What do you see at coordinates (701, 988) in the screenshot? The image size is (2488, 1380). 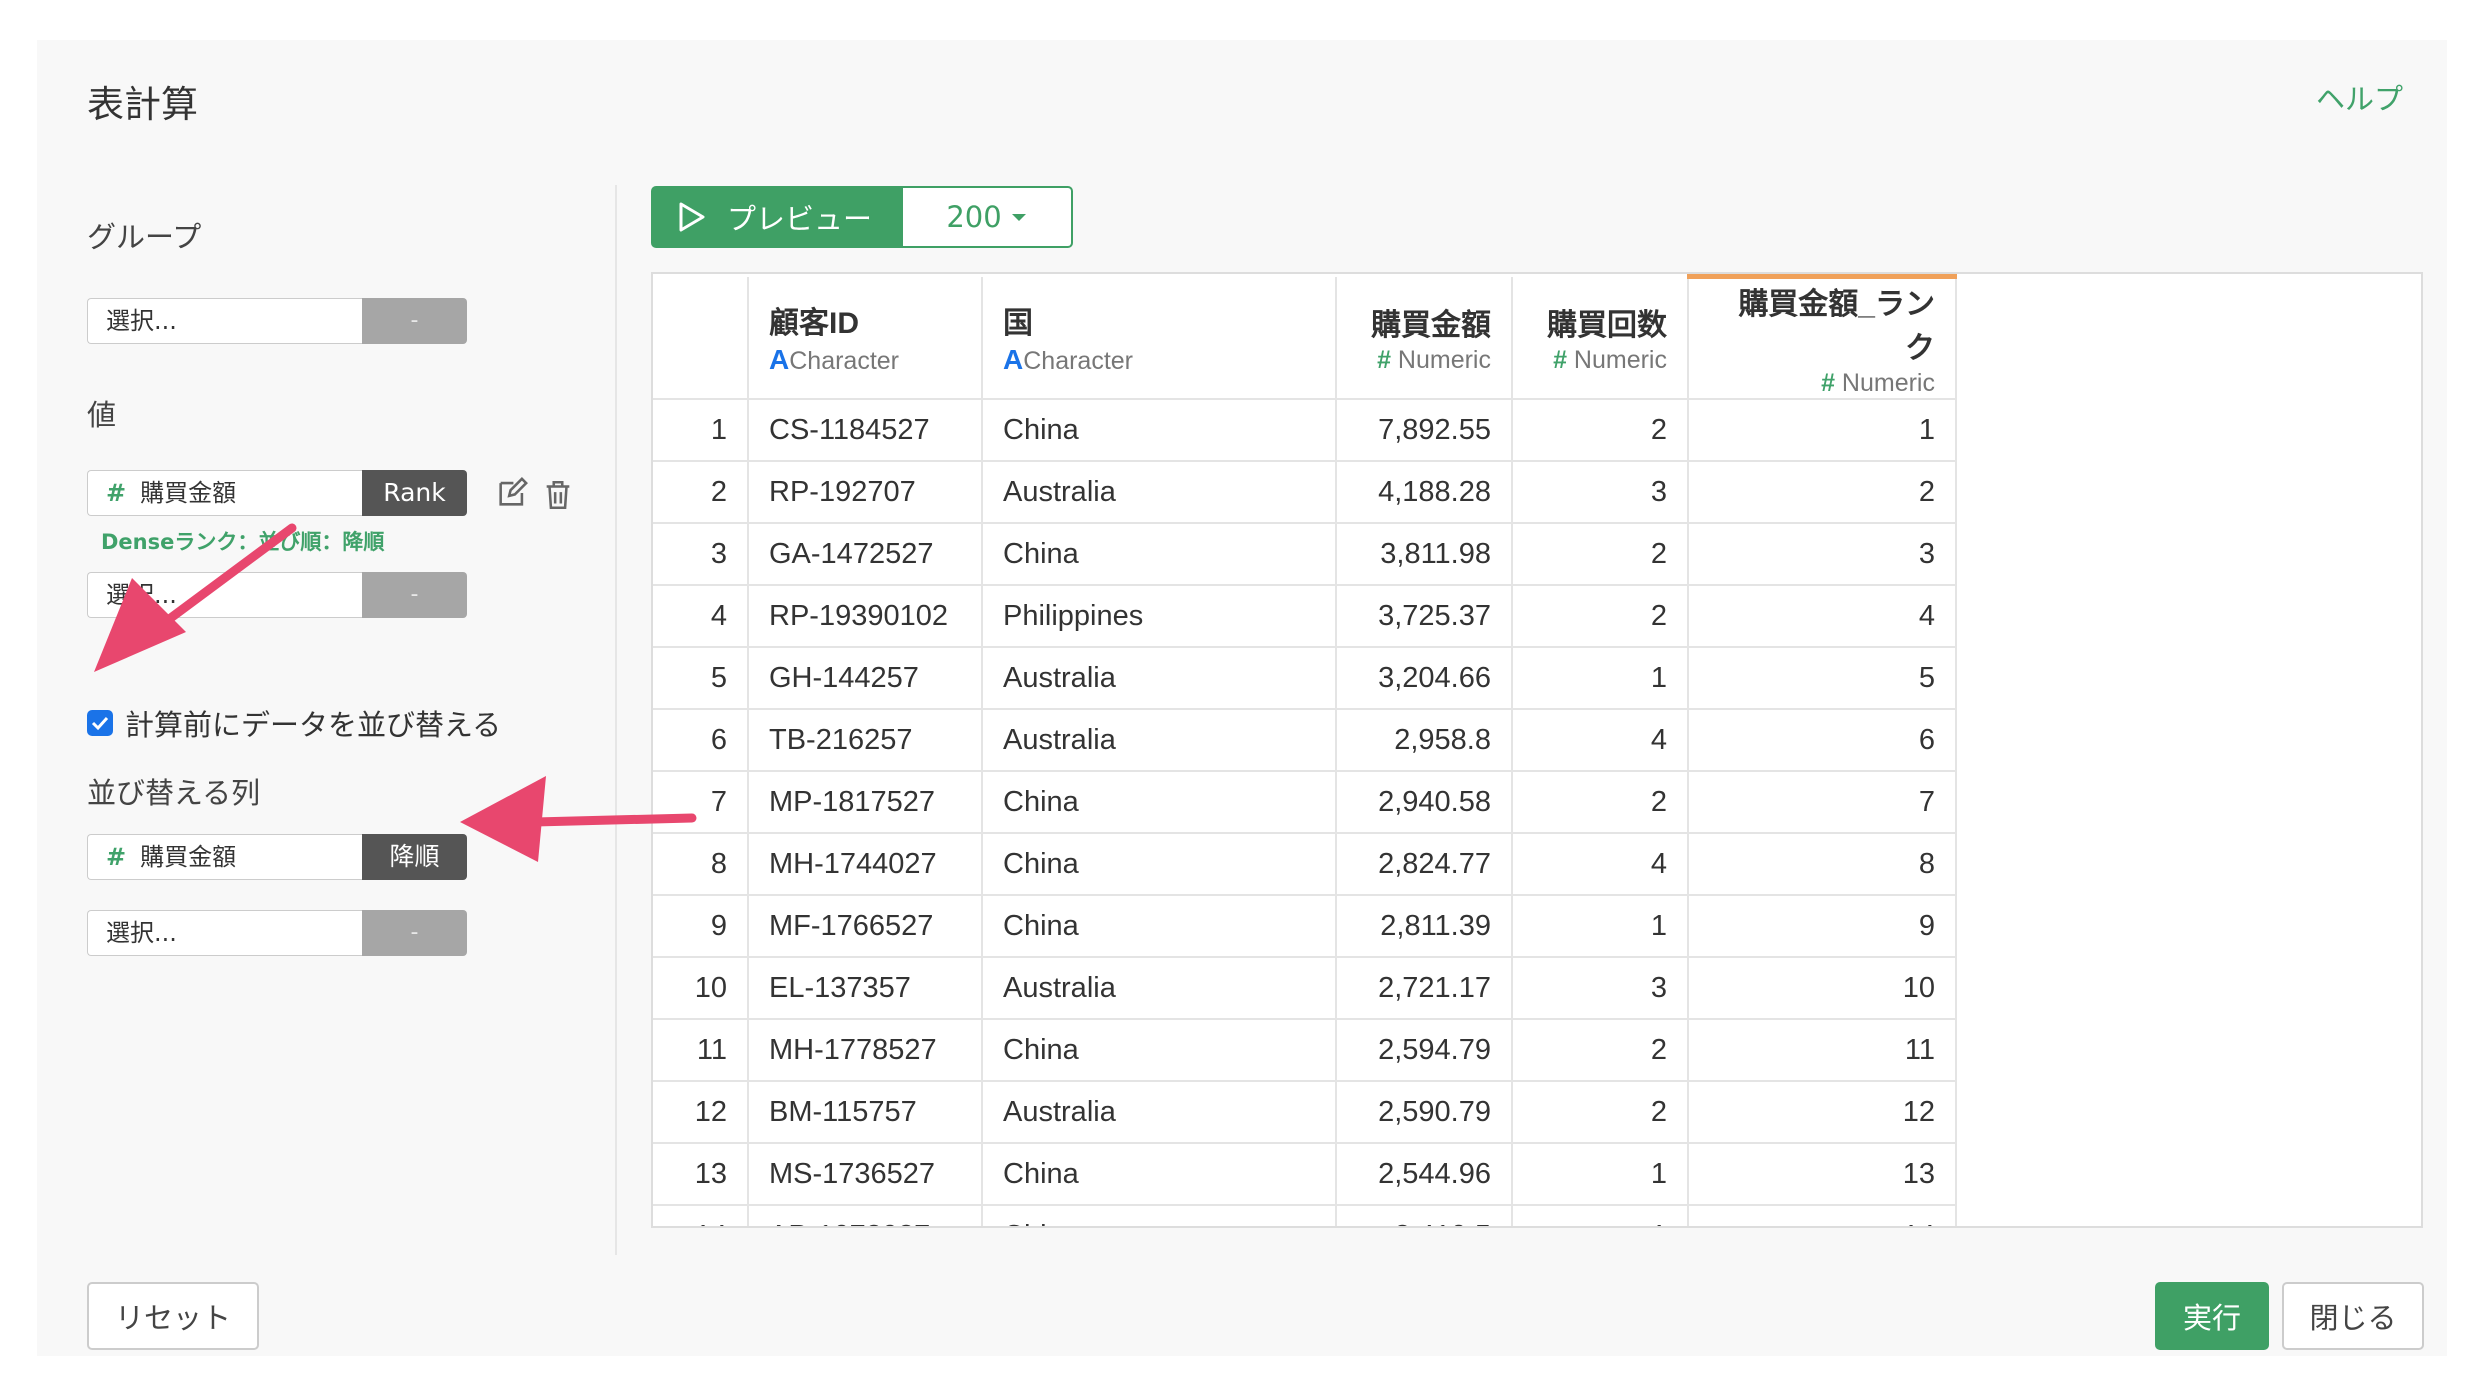 I see `row-number-cell: 10` at bounding box center [701, 988].